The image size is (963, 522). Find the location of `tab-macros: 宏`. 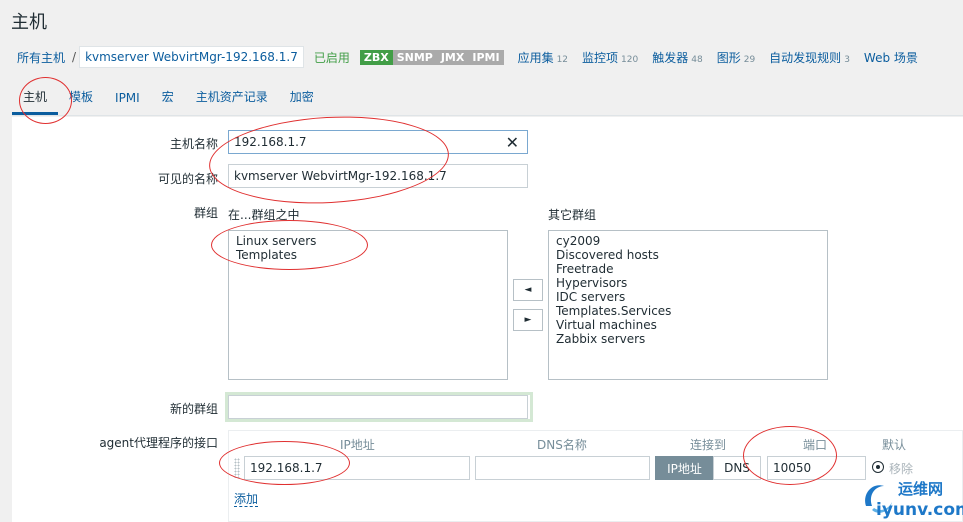

tab-macros: 宏 is located at coordinates (168, 101).